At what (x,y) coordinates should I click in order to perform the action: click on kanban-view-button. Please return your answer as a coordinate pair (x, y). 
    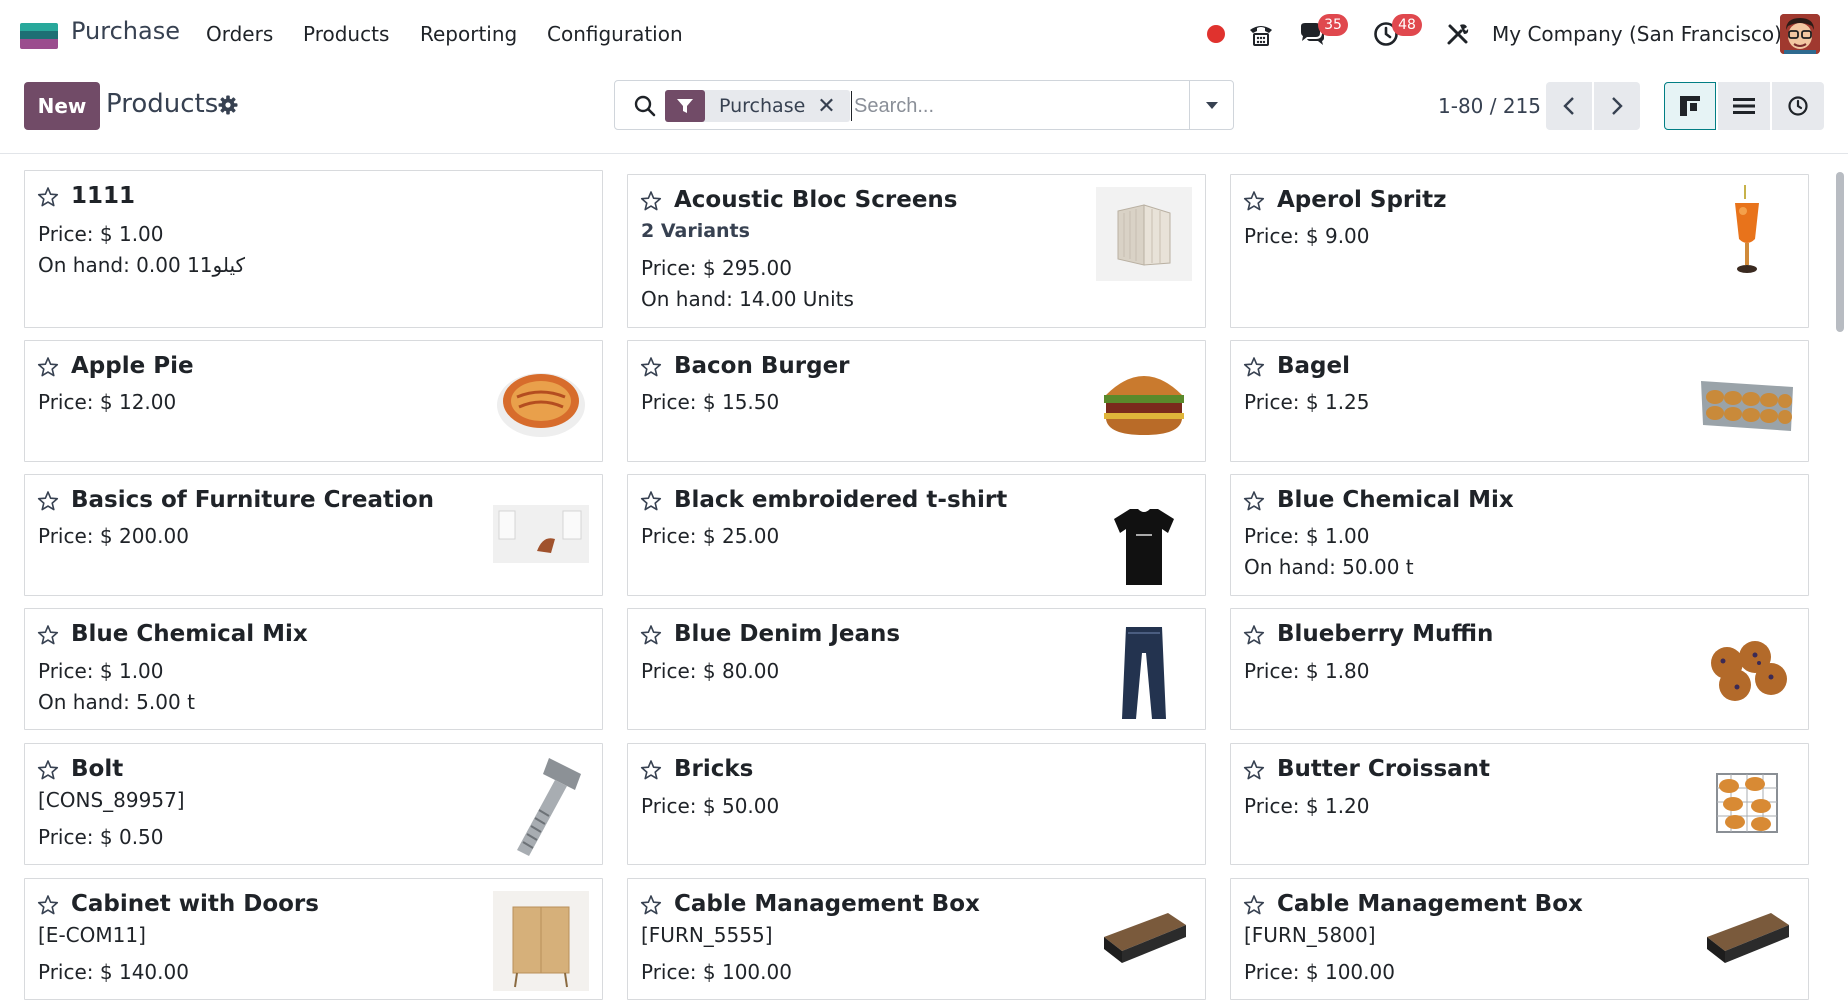
    Looking at the image, I should click on (1690, 106).